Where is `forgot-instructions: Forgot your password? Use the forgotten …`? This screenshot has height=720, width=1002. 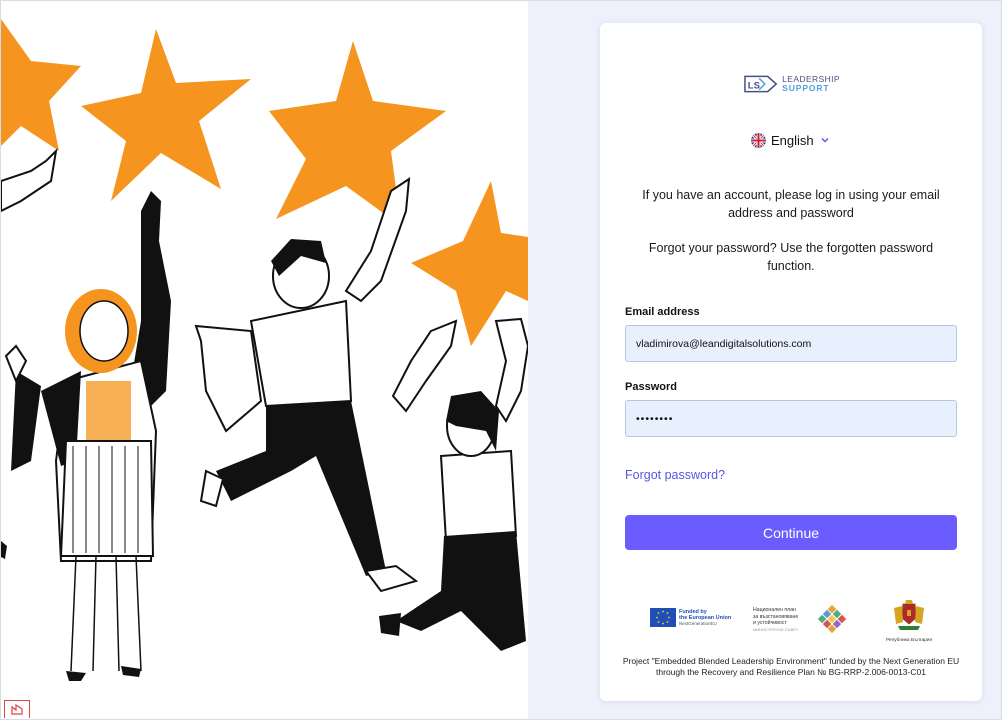
forgot-instructions: Forgot your password? Use the forgotten … is located at coordinates (791, 257).